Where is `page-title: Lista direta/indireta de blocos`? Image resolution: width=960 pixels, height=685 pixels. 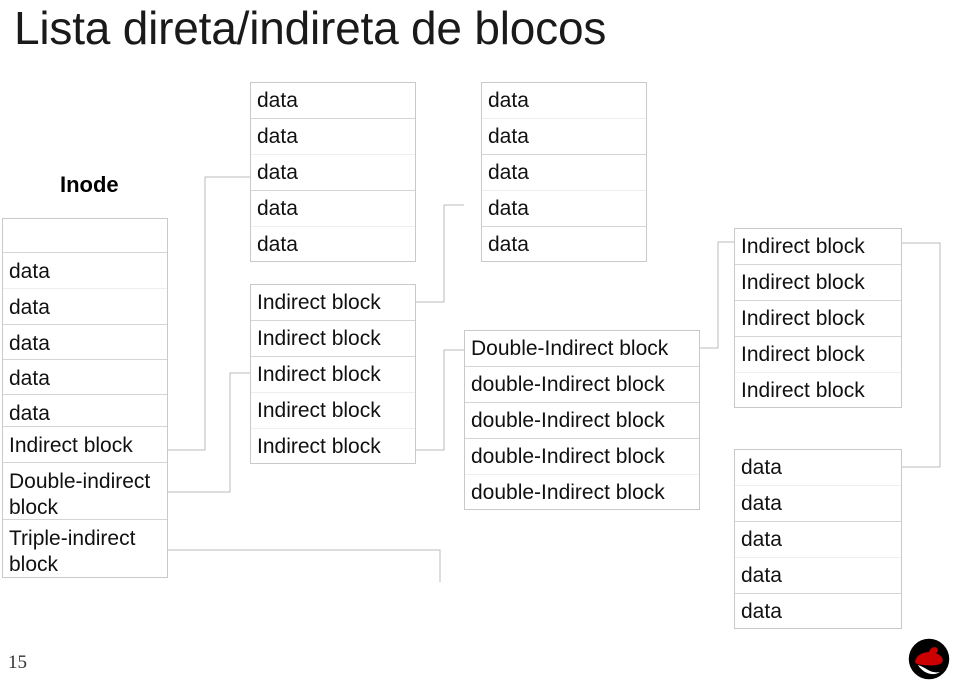
page-title: Lista direta/indireta de blocos is located at coordinates (310, 28).